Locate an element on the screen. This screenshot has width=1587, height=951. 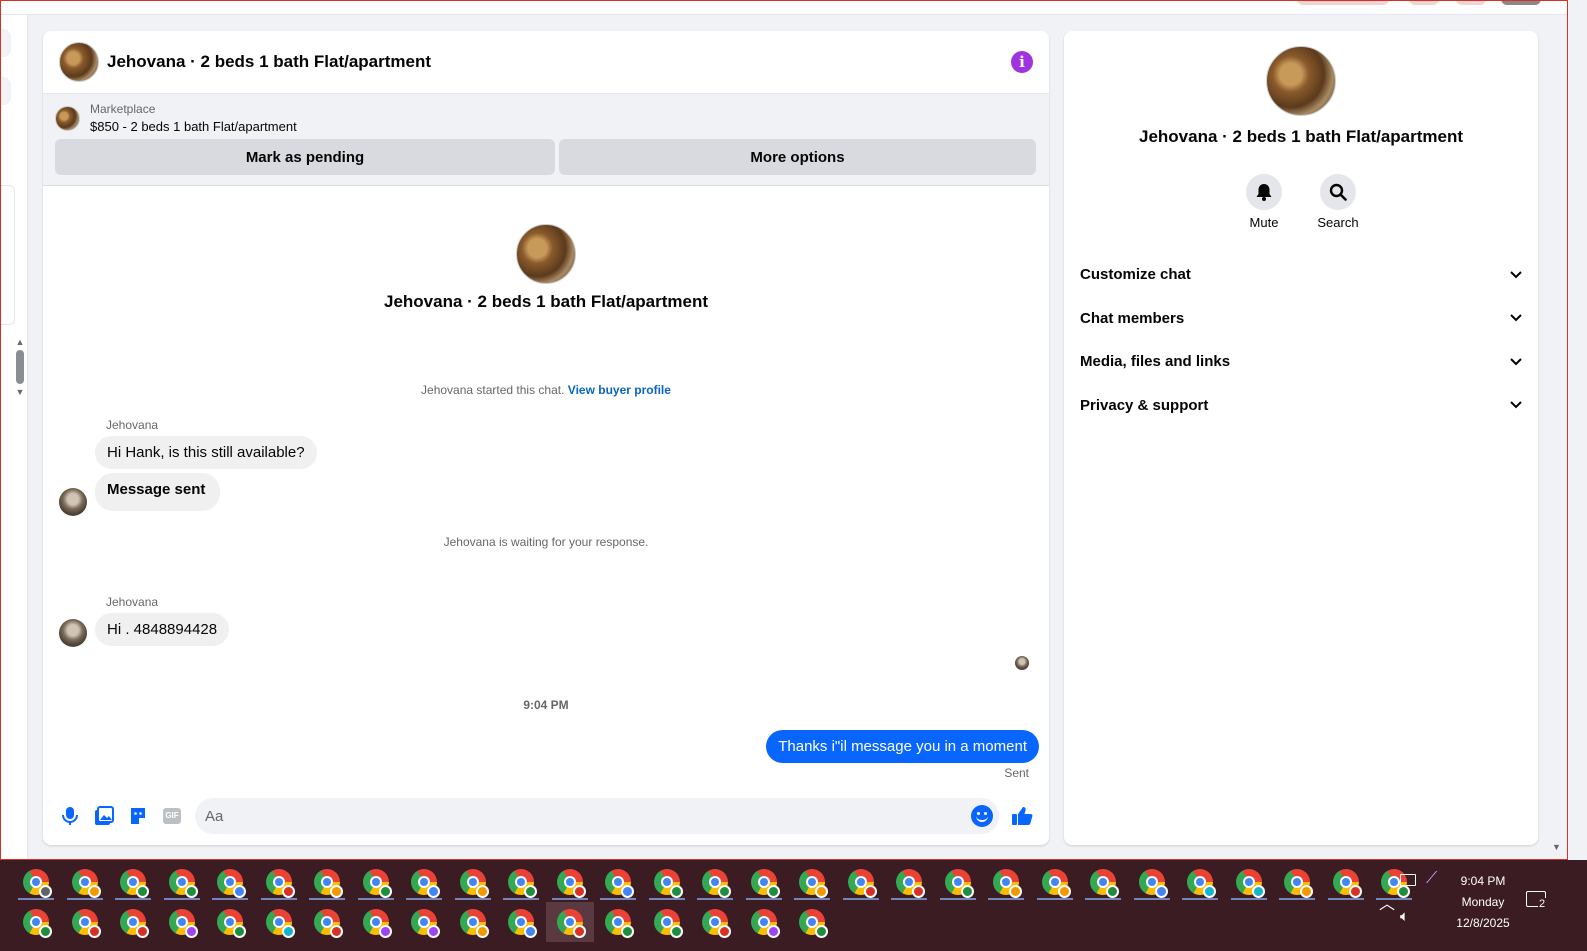
left-rail is located at coordinates (14, 437).